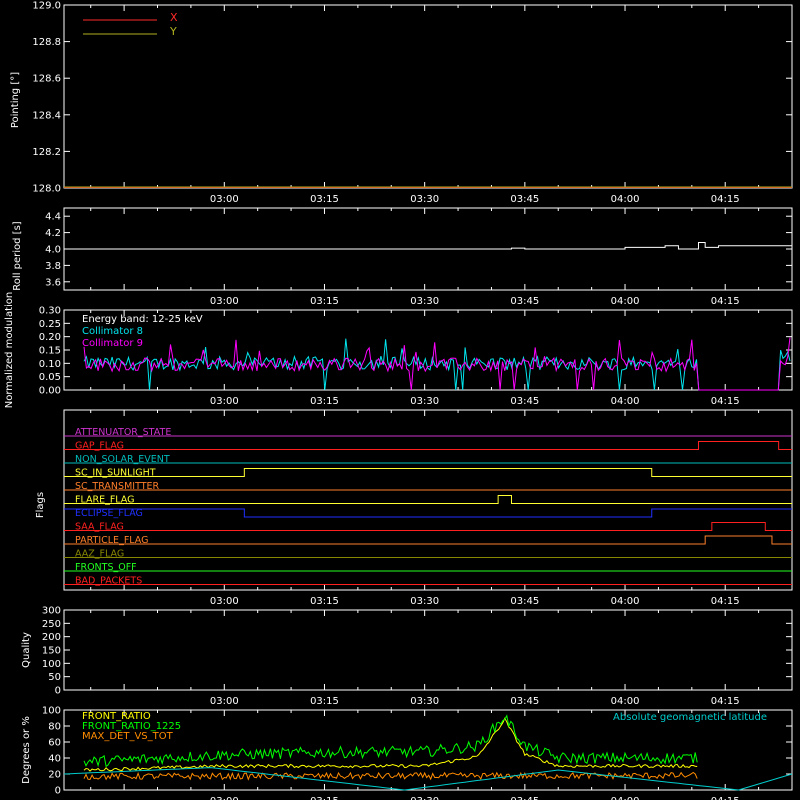  What do you see at coordinates (54, 775) in the screenshot?
I see `y-tick-label: 20` at bounding box center [54, 775].